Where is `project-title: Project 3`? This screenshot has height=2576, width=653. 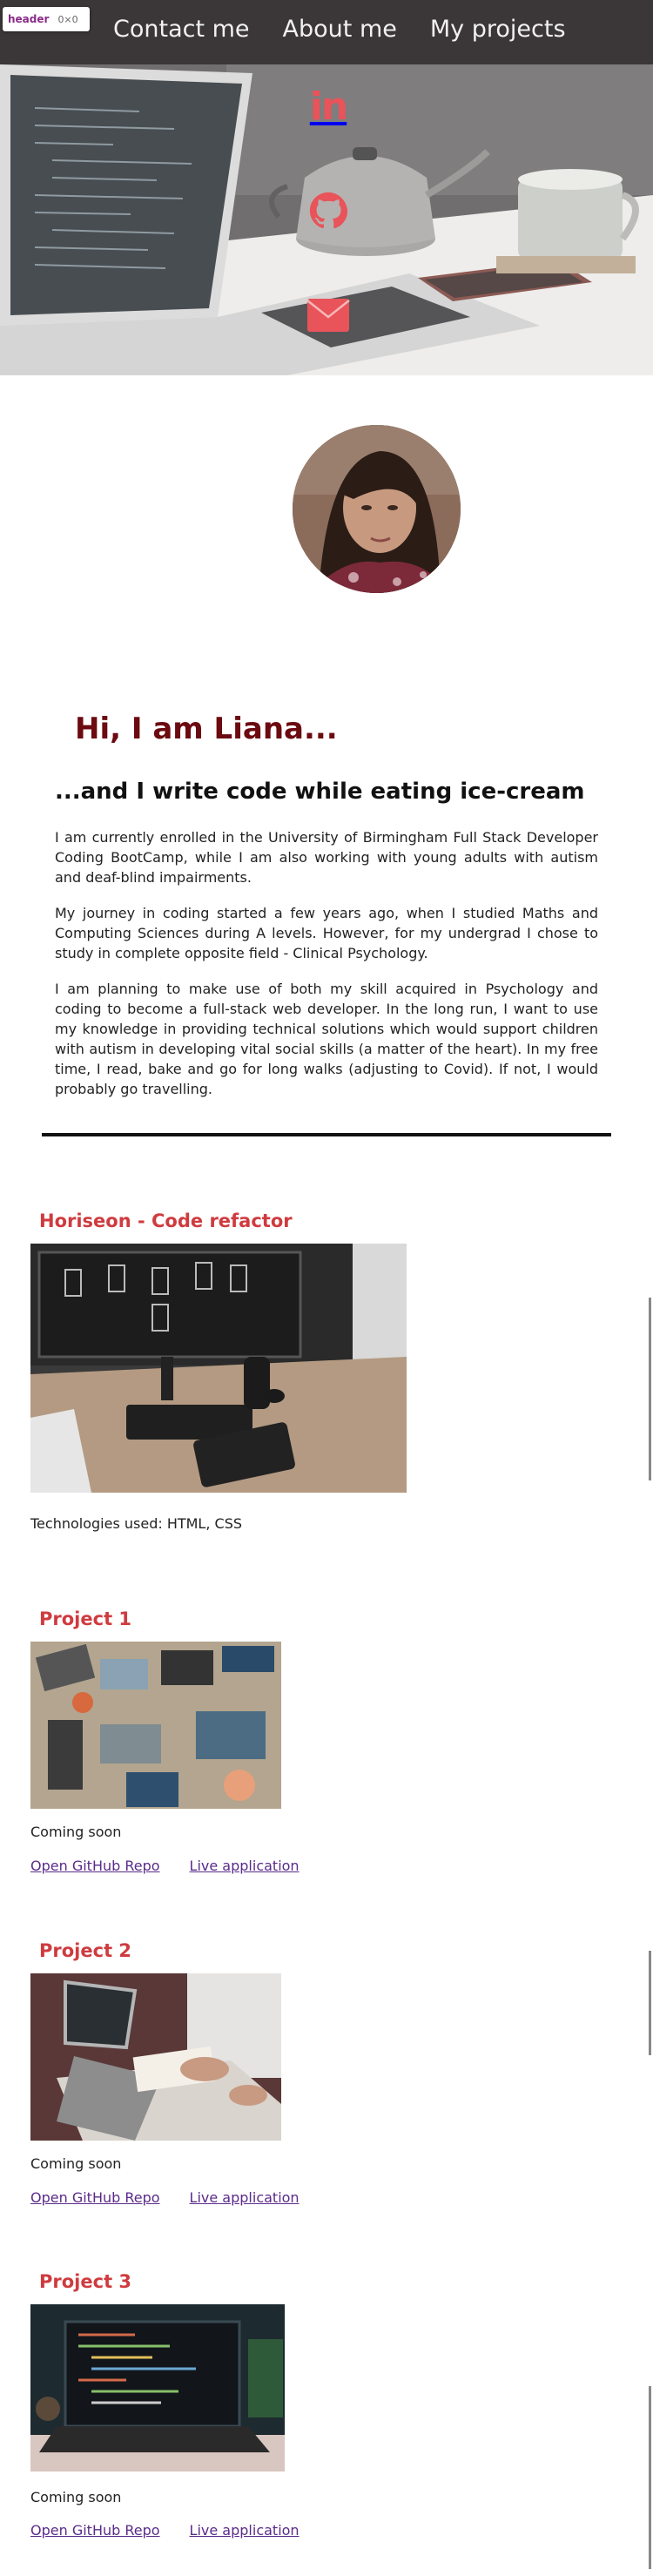
project-title: Project 3 is located at coordinates (85, 2281).